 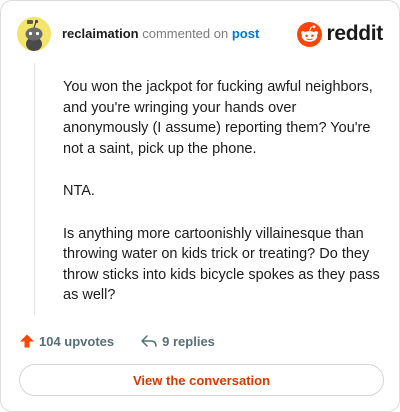 I want to click on comment-actions: 104 upvotes 9 replies, so click(x=130, y=341).